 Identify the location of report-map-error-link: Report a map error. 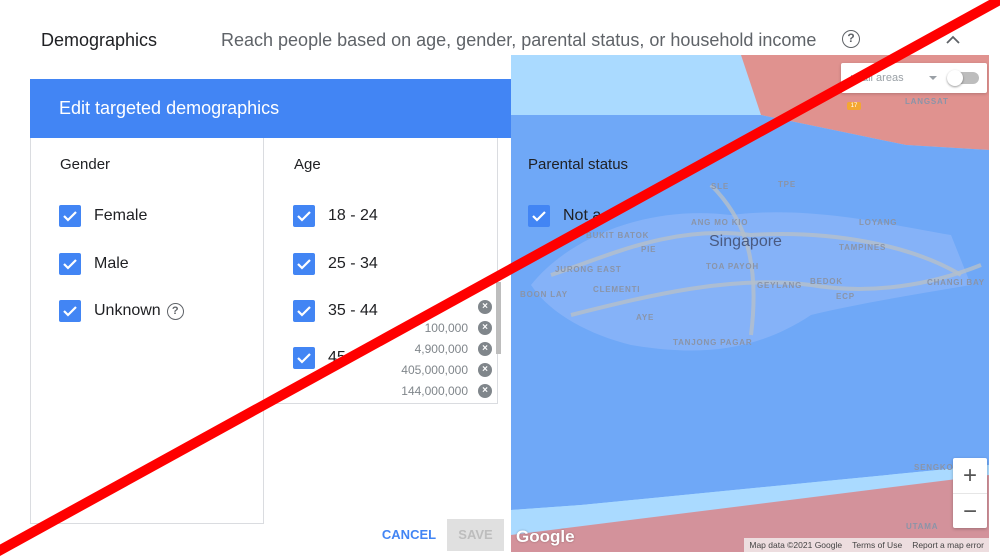
(948, 545).